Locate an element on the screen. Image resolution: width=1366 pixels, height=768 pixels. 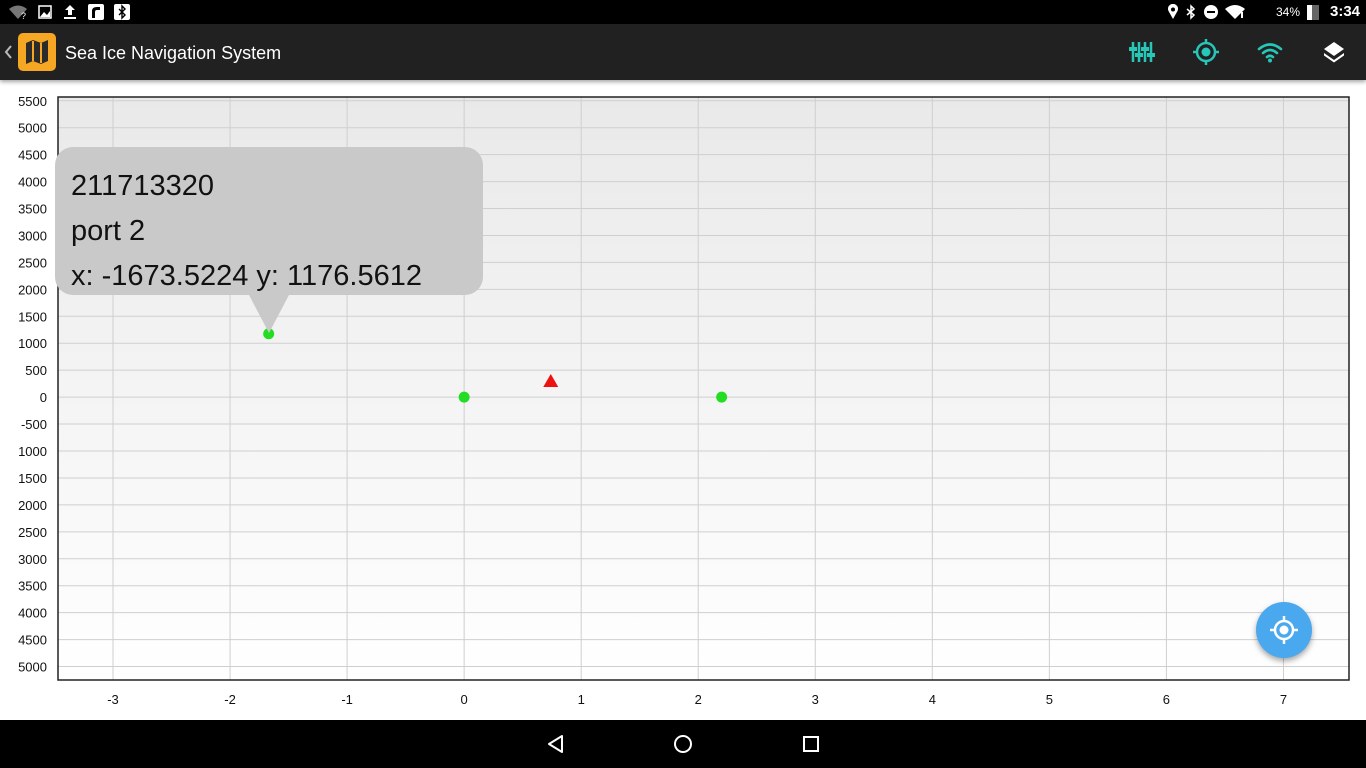
x-tick-label: 2 is located at coordinates (698, 699).